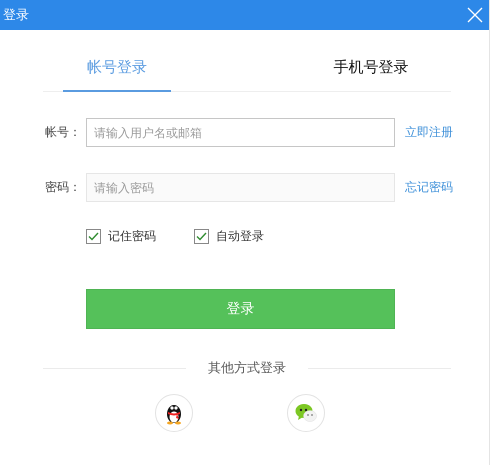 This screenshot has width=490, height=465. Describe the element at coordinates (371, 68) in the screenshot. I see `tab: 手机号登录` at that location.